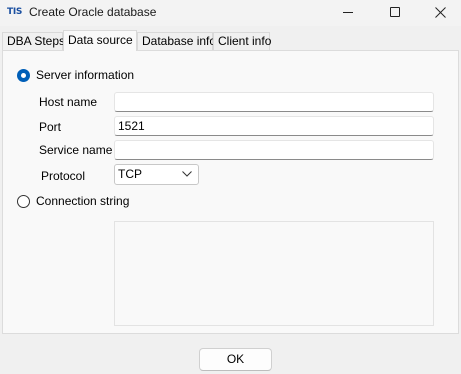 Image resolution: width=461 pixels, height=374 pixels. What do you see at coordinates (93, 12) in the screenshot?
I see `window-title: Create Oracle database` at bounding box center [93, 12].